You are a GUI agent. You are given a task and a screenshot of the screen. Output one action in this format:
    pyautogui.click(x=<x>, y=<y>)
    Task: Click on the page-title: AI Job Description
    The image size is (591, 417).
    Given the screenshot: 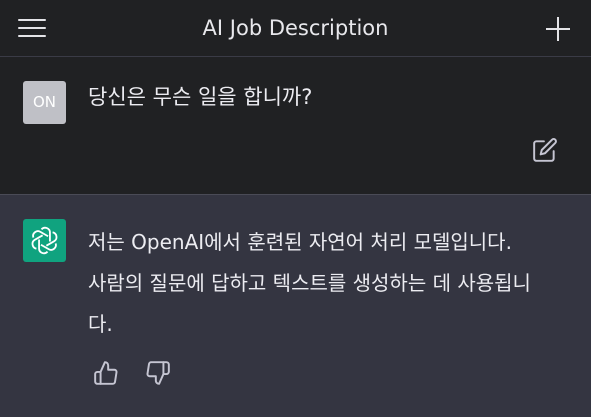 What is the action you would take?
    pyautogui.click(x=295, y=28)
    